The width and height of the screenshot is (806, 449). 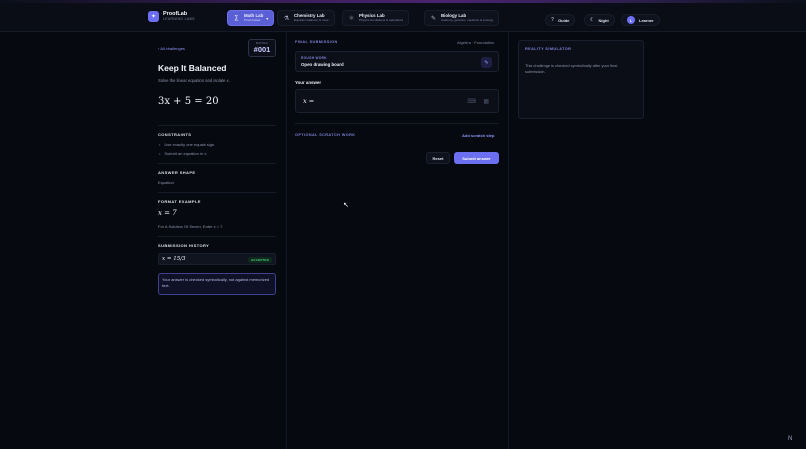 What do you see at coordinates (592, 20) in the screenshot?
I see `moon-icon: ☾` at bounding box center [592, 20].